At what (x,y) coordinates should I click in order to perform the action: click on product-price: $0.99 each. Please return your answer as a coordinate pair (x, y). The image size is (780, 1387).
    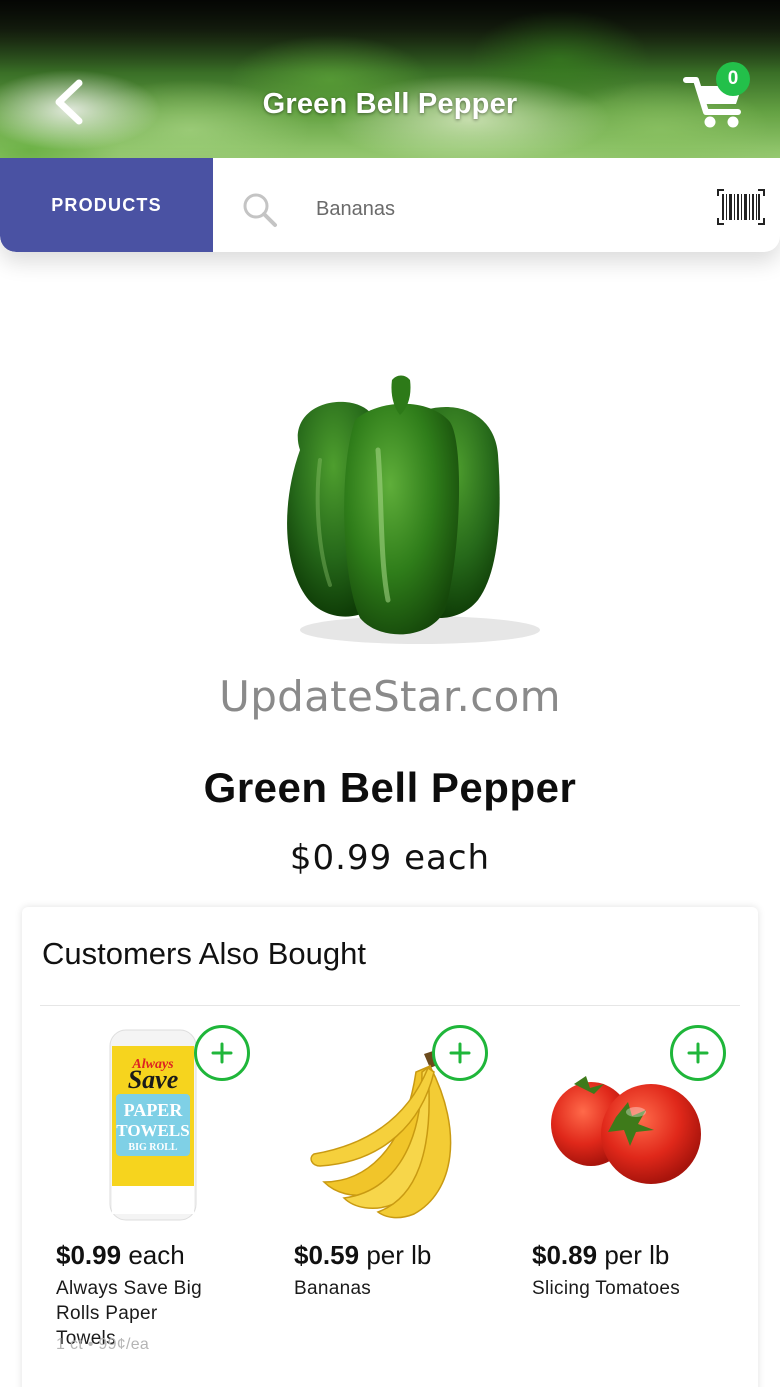
    Looking at the image, I should click on (390, 858).